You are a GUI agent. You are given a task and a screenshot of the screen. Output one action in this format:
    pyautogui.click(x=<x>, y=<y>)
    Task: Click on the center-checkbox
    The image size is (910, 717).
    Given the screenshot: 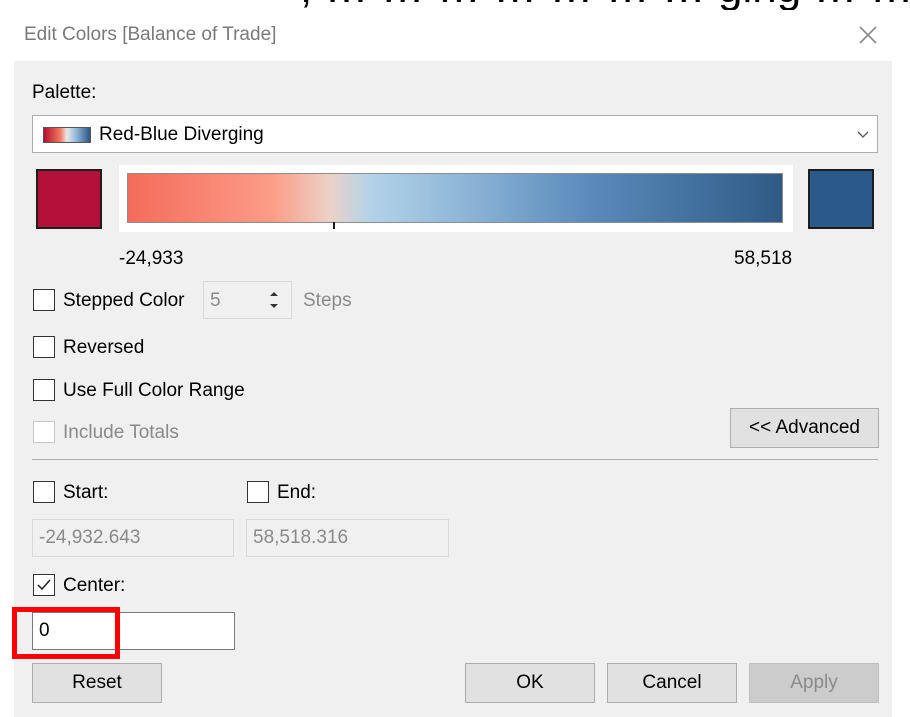 What is the action you would take?
    pyautogui.click(x=44, y=585)
    